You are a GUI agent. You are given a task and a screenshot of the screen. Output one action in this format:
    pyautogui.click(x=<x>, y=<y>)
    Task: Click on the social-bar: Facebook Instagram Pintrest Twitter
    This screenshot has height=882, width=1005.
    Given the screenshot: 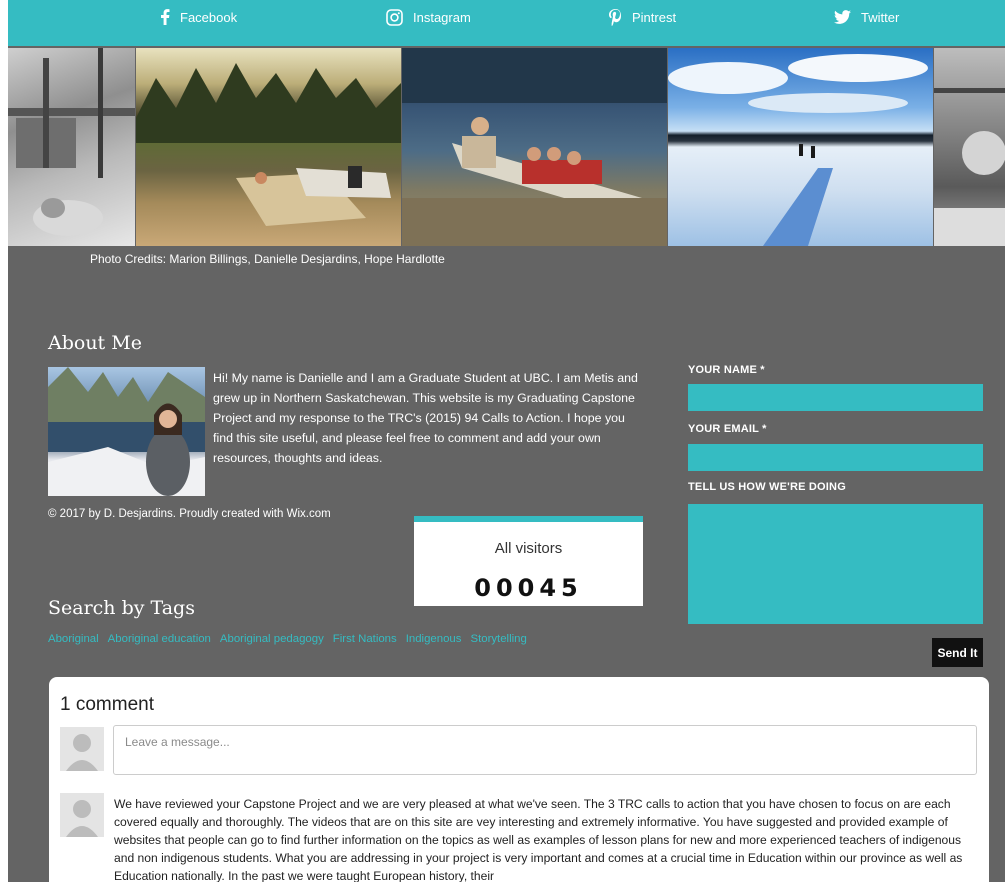 What is the action you would take?
    pyautogui.click(x=506, y=23)
    